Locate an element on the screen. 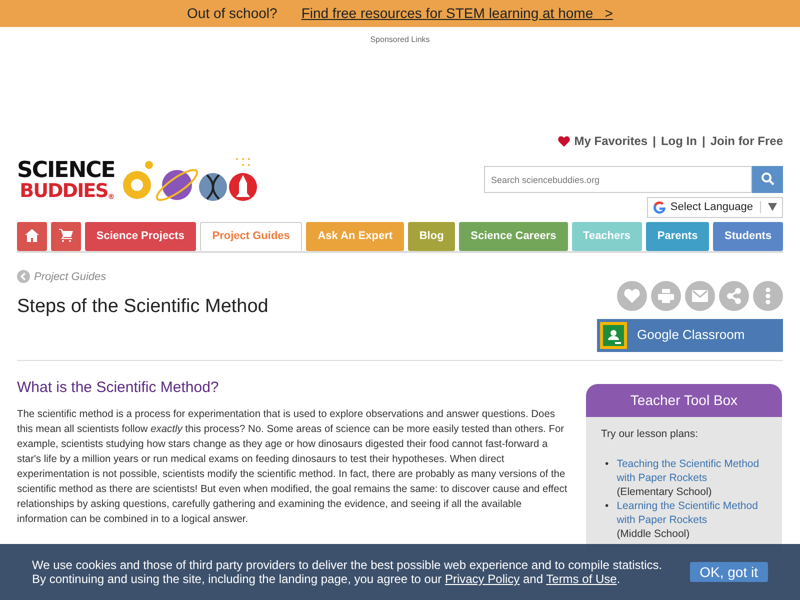 This screenshot has height=600, width=800. nav-tab: Ask An Expert is located at coordinates (355, 236).